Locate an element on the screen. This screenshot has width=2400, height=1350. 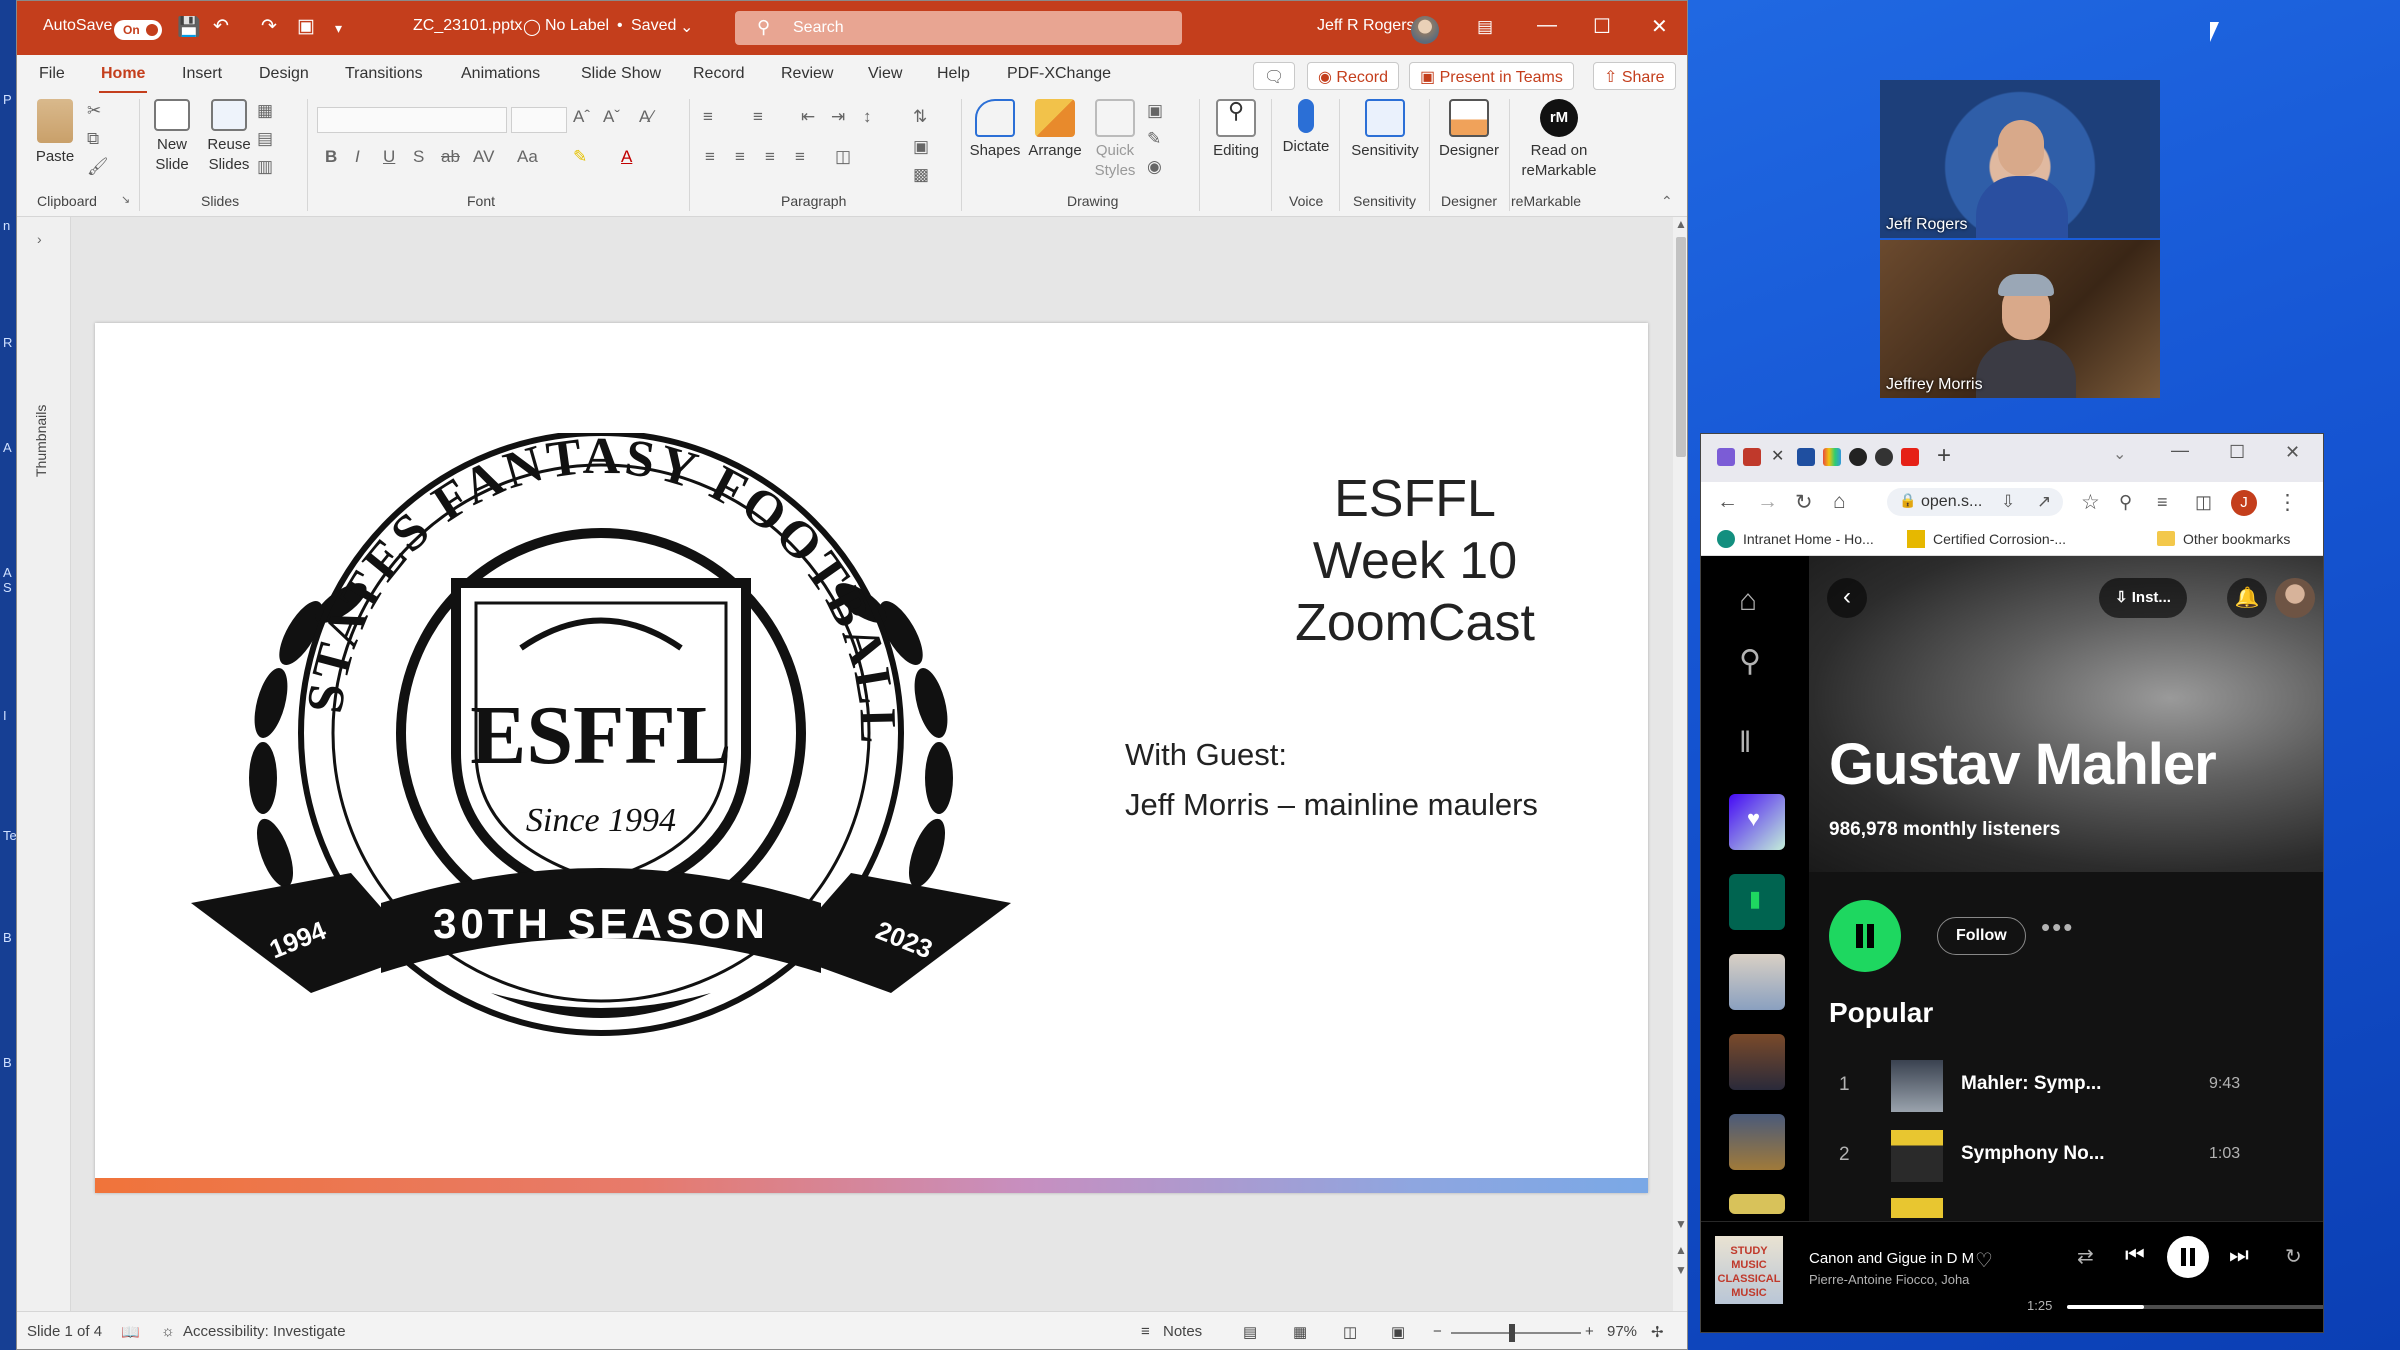
tab-transitions: Transitions is located at coordinates (384, 74).